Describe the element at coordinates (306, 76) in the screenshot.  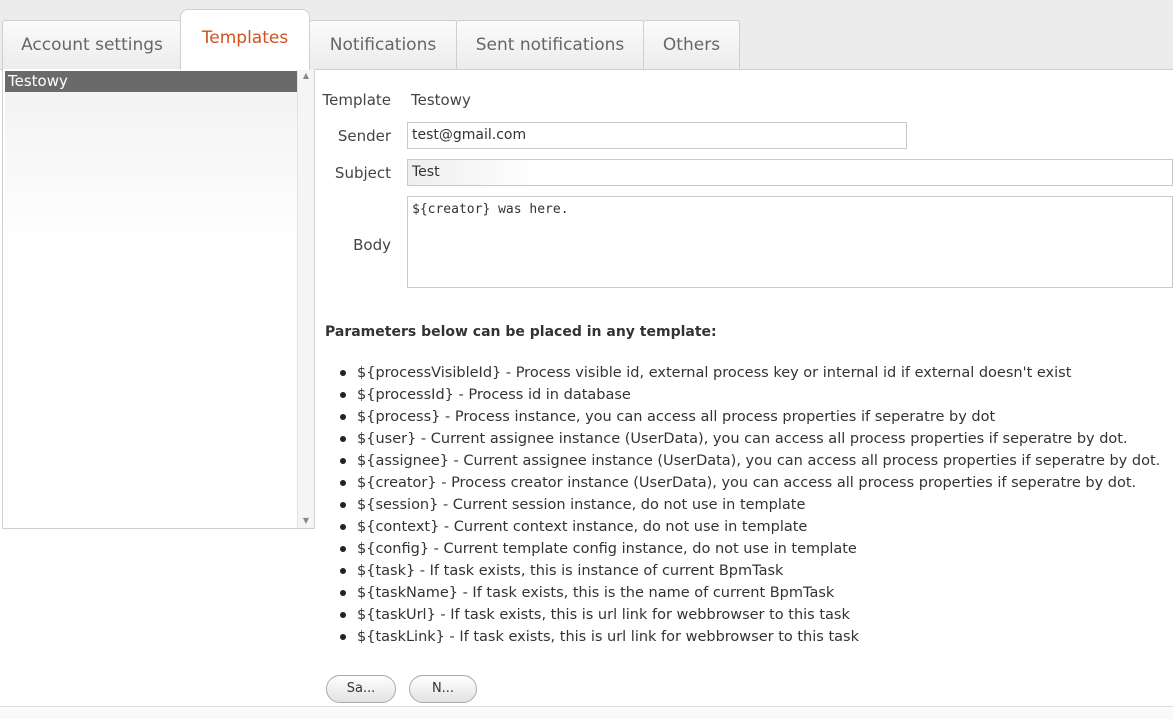
I see `scroll-up-icon: ▲` at that location.